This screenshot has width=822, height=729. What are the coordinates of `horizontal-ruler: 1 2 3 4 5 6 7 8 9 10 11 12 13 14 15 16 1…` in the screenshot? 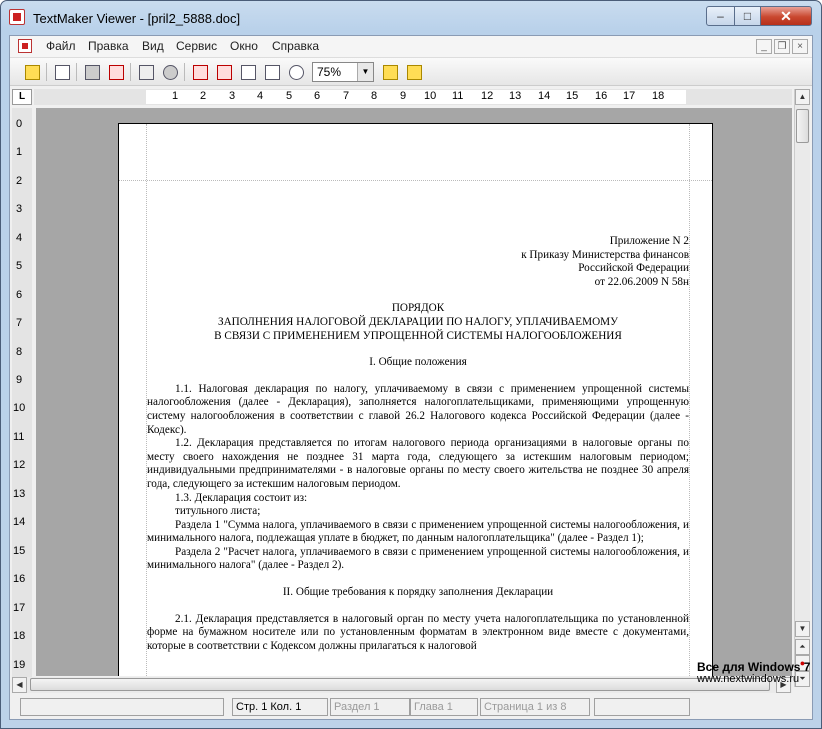 It's located at (413, 97).